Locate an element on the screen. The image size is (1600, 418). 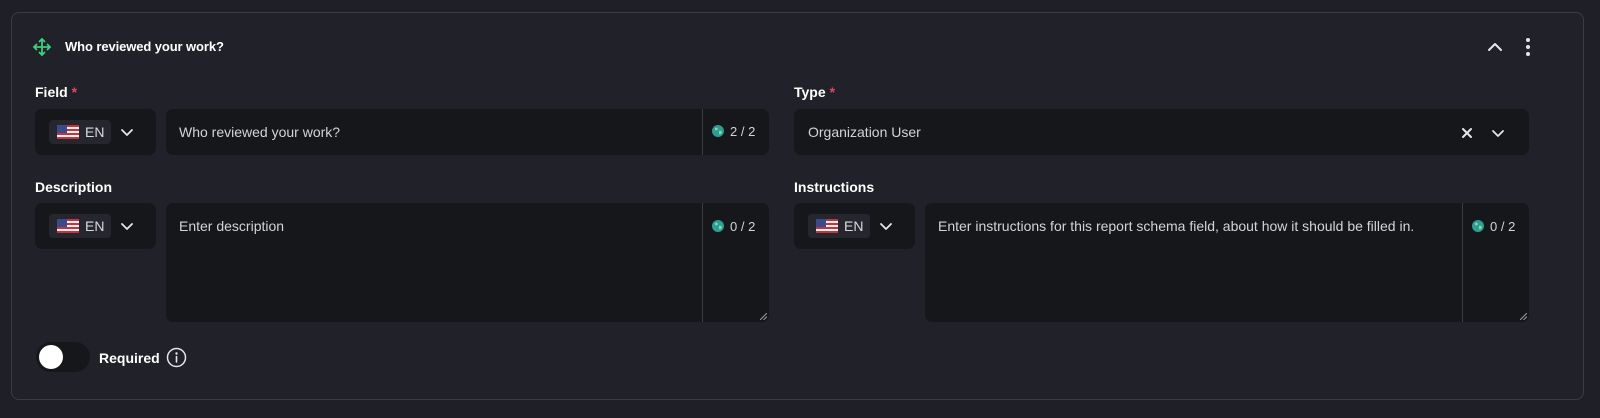
type-label: Type * is located at coordinates (814, 92).